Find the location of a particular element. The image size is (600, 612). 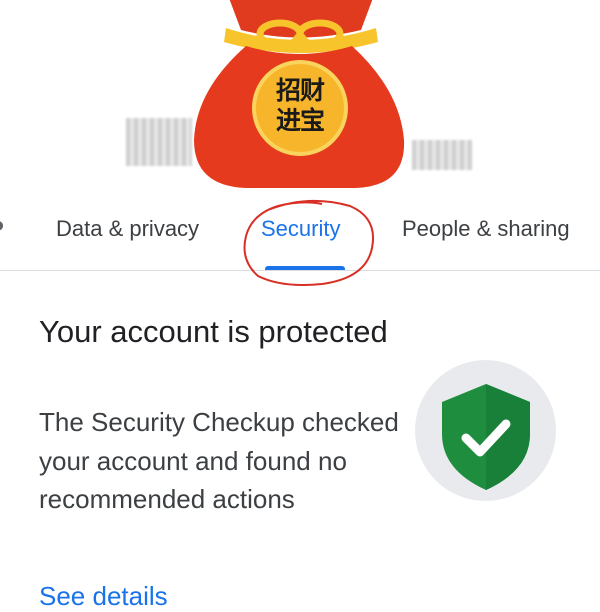

active-tab-indicator is located at coordinates (305, 268).